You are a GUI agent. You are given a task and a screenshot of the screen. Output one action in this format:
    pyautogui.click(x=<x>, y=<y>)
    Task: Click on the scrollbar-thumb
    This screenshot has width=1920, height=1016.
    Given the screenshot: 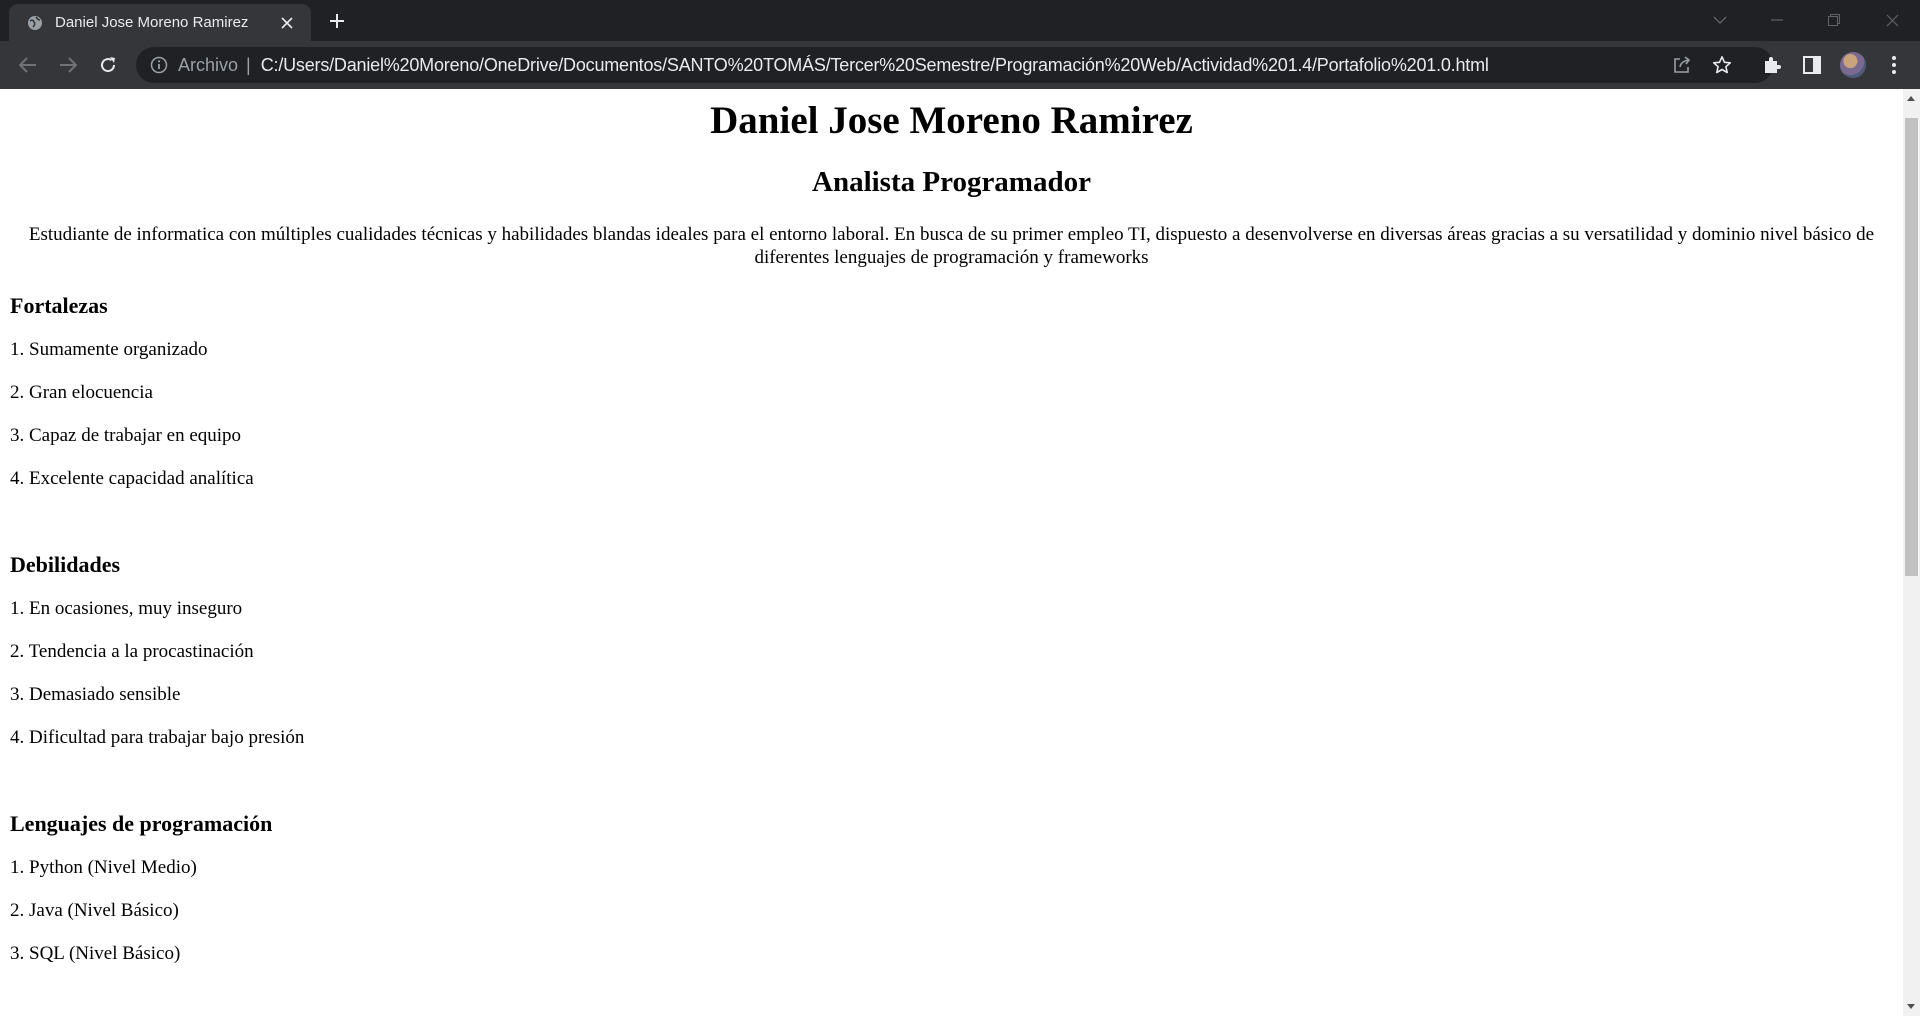 What is the action you would take?
    pyautogui.click(x=1911, y=347)
    